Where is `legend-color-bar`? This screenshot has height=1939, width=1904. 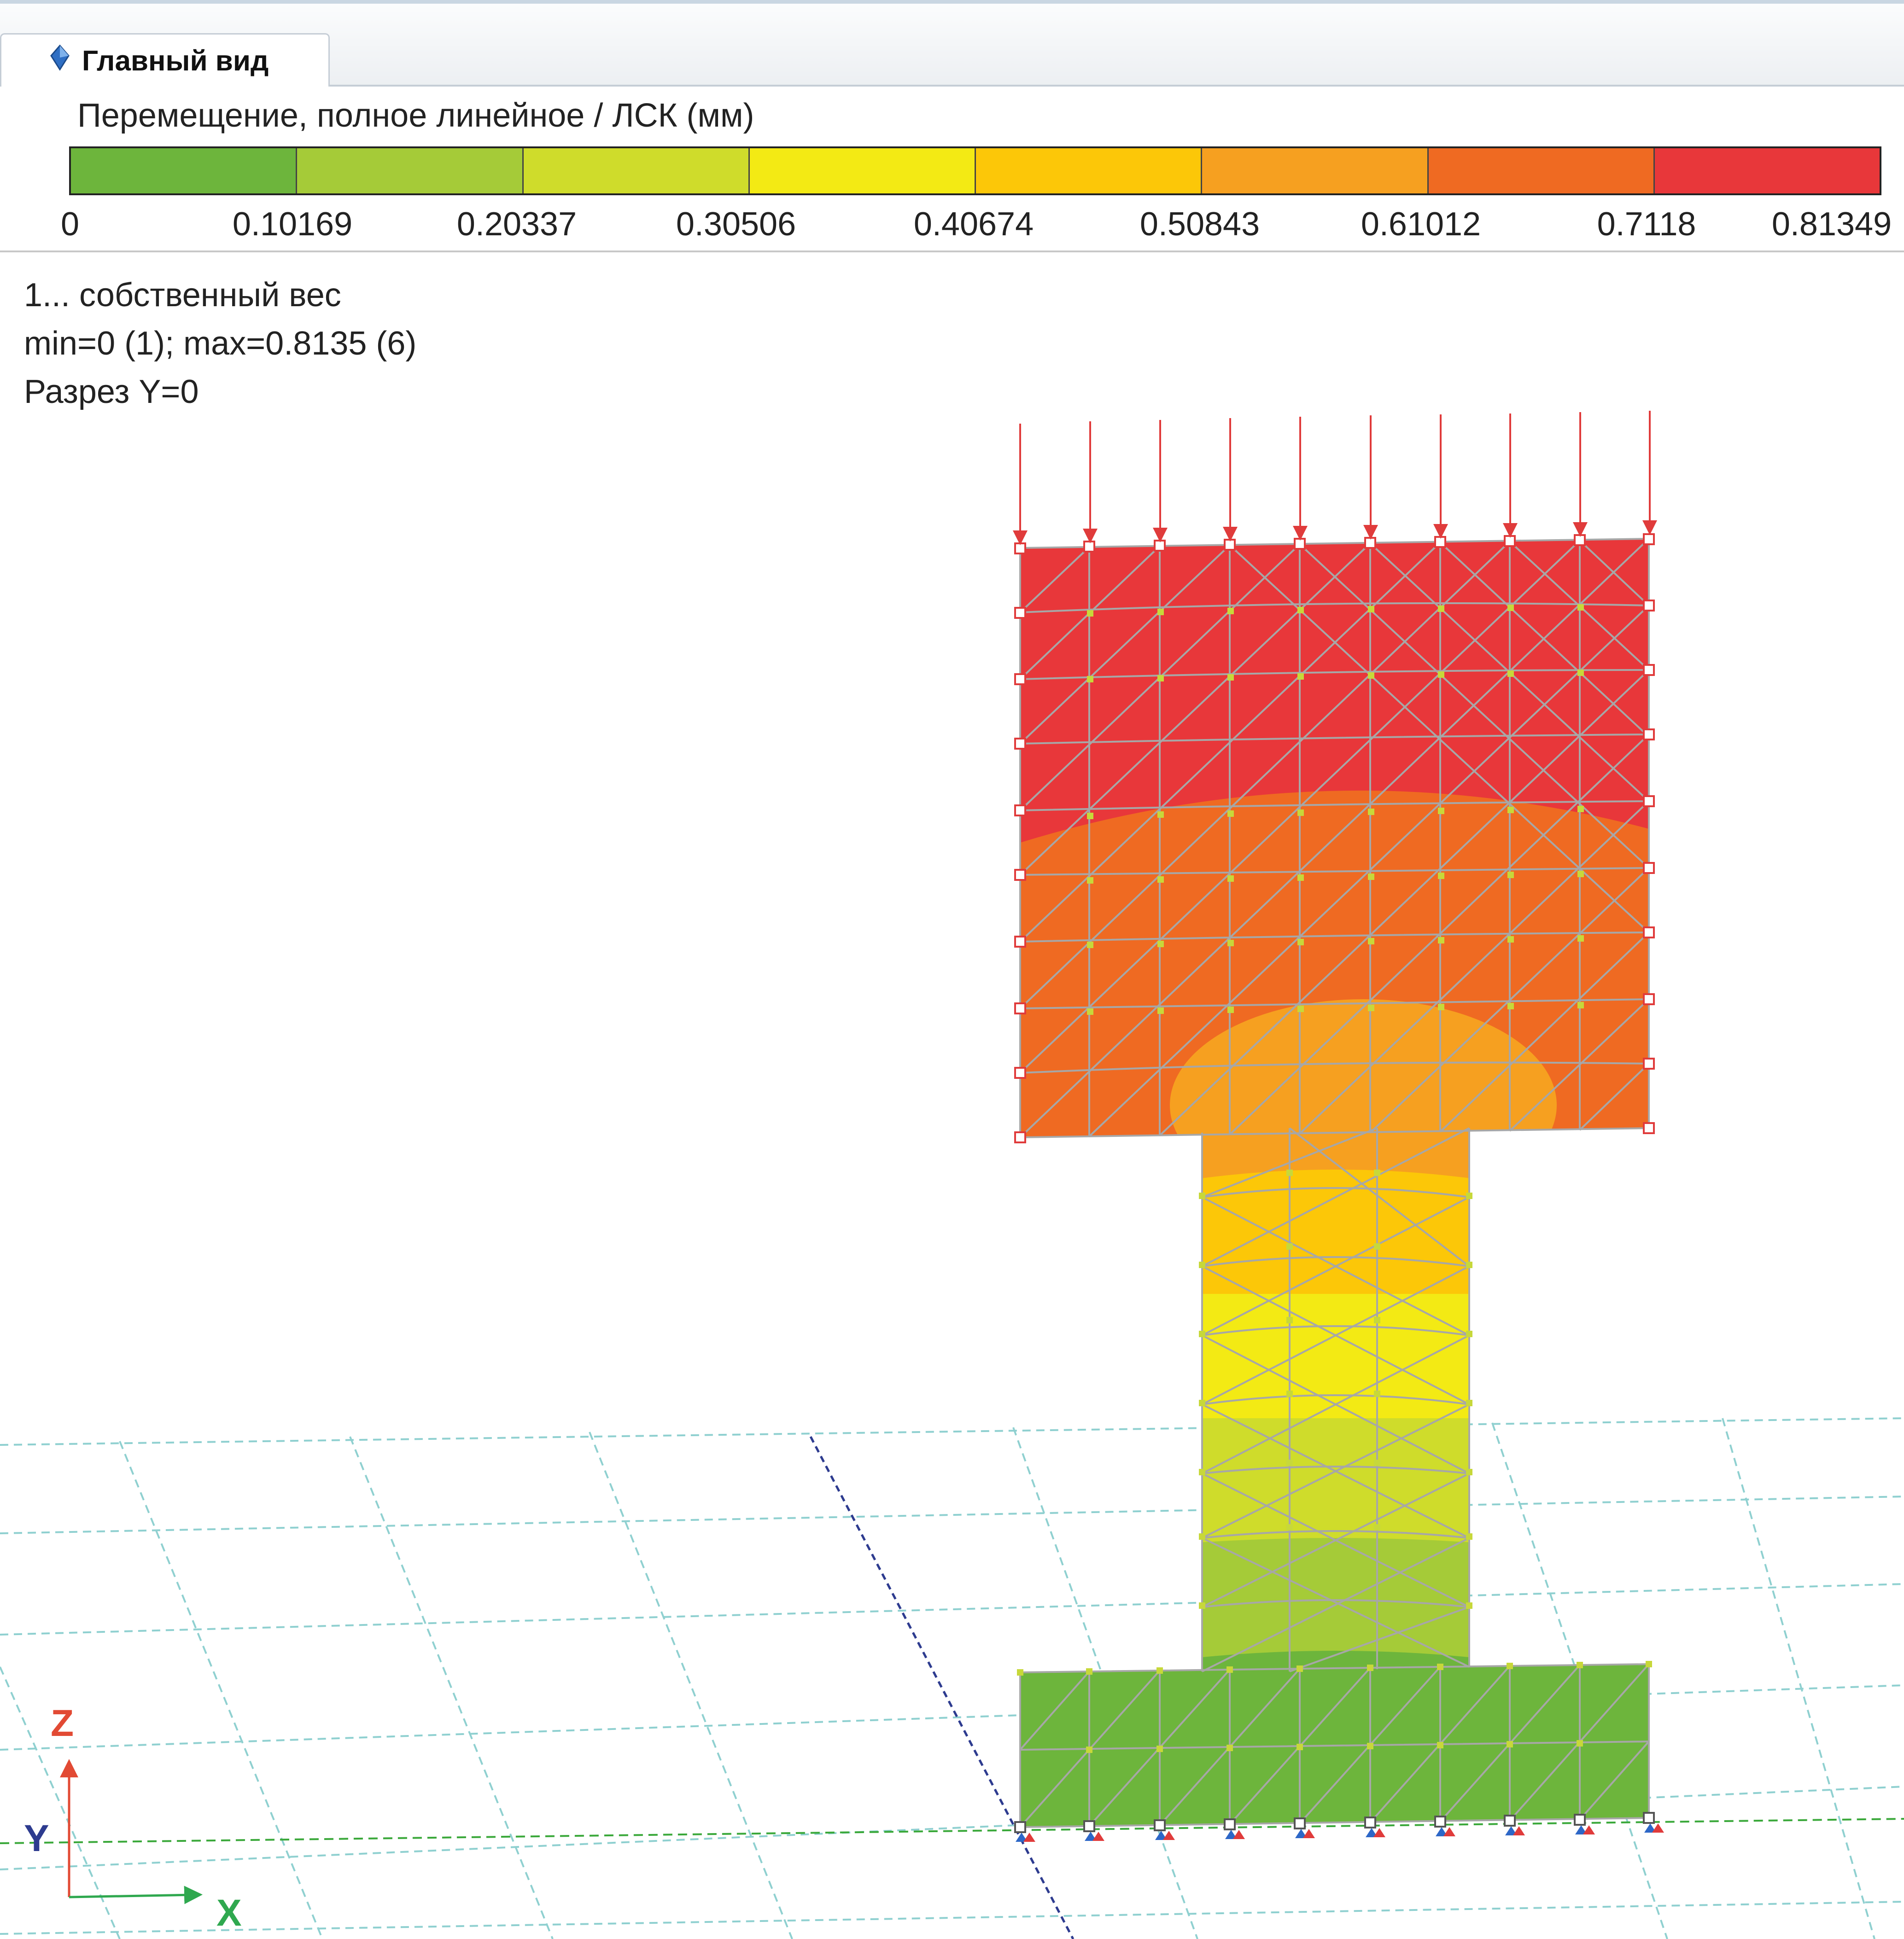 legend-color-bar is located at coordinates (975, 170).